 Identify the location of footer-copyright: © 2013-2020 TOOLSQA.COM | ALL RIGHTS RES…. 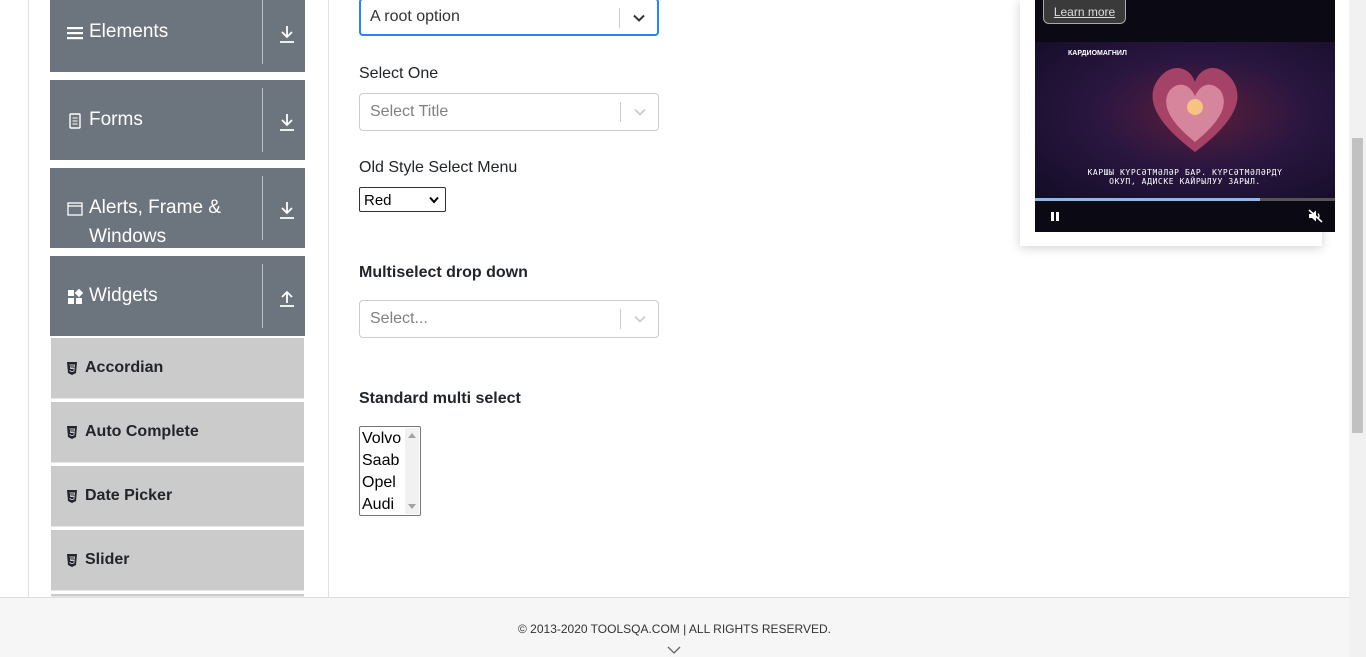
(674, 629).